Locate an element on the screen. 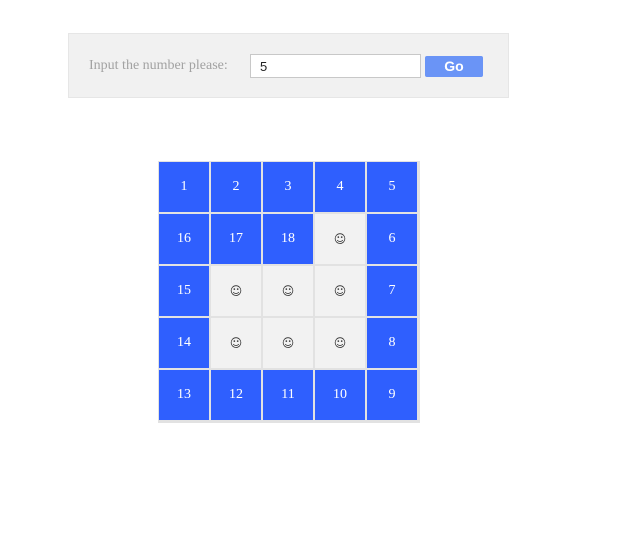 The width and height of the screenshot is (635, 542). grid-cell-number: 1 is located at coordinates (184, 187).